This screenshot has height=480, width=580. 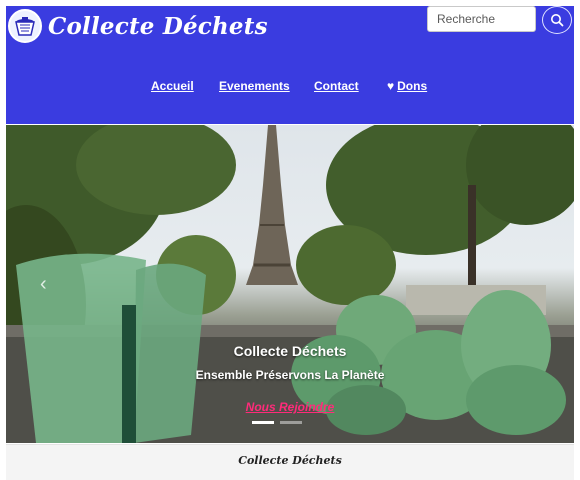 I want to click on nav-link-dons-label: Dons, so click(x=412, y=86).